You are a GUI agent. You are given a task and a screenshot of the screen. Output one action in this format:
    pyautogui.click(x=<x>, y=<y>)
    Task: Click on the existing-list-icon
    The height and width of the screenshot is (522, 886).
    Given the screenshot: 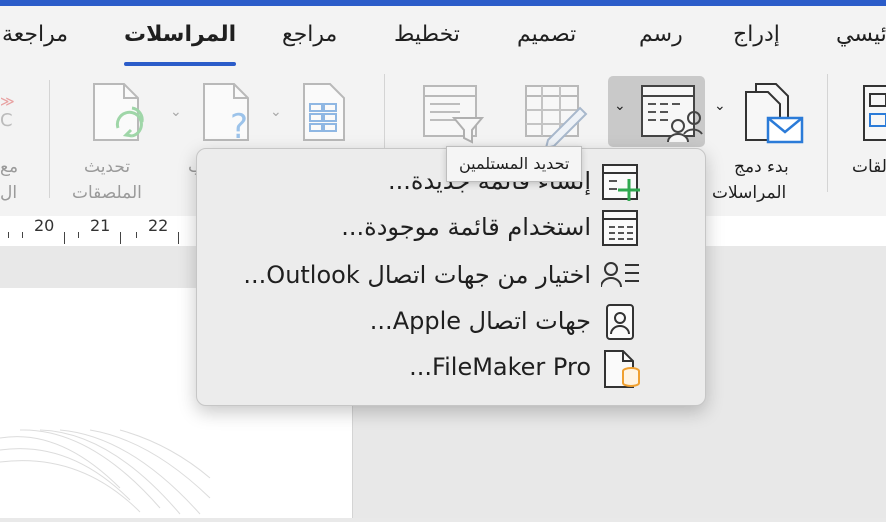 What is the action you would take?
    pyautogui.click(x=620, y=228)
    